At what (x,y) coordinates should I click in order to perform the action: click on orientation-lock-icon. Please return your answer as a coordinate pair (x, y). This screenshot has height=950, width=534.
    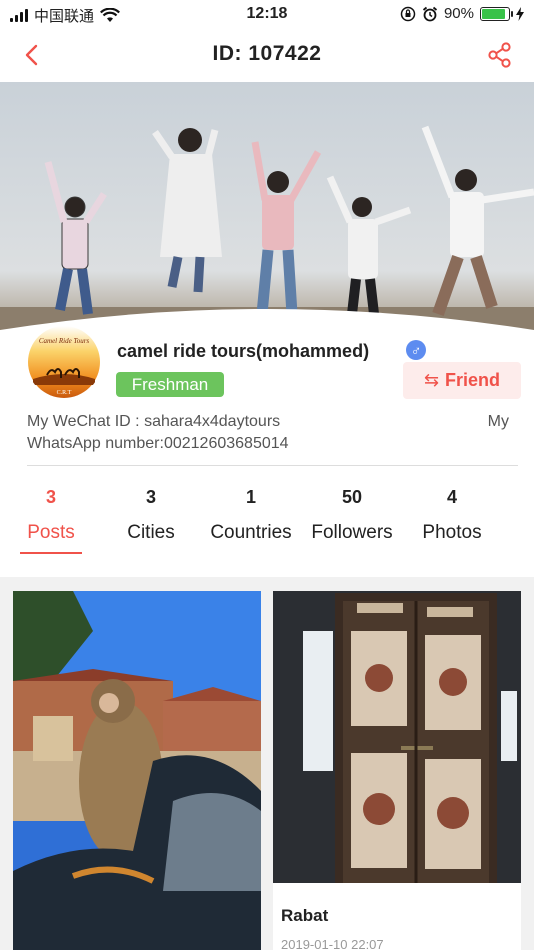
    Looking at the image, I should click on (408, 13).